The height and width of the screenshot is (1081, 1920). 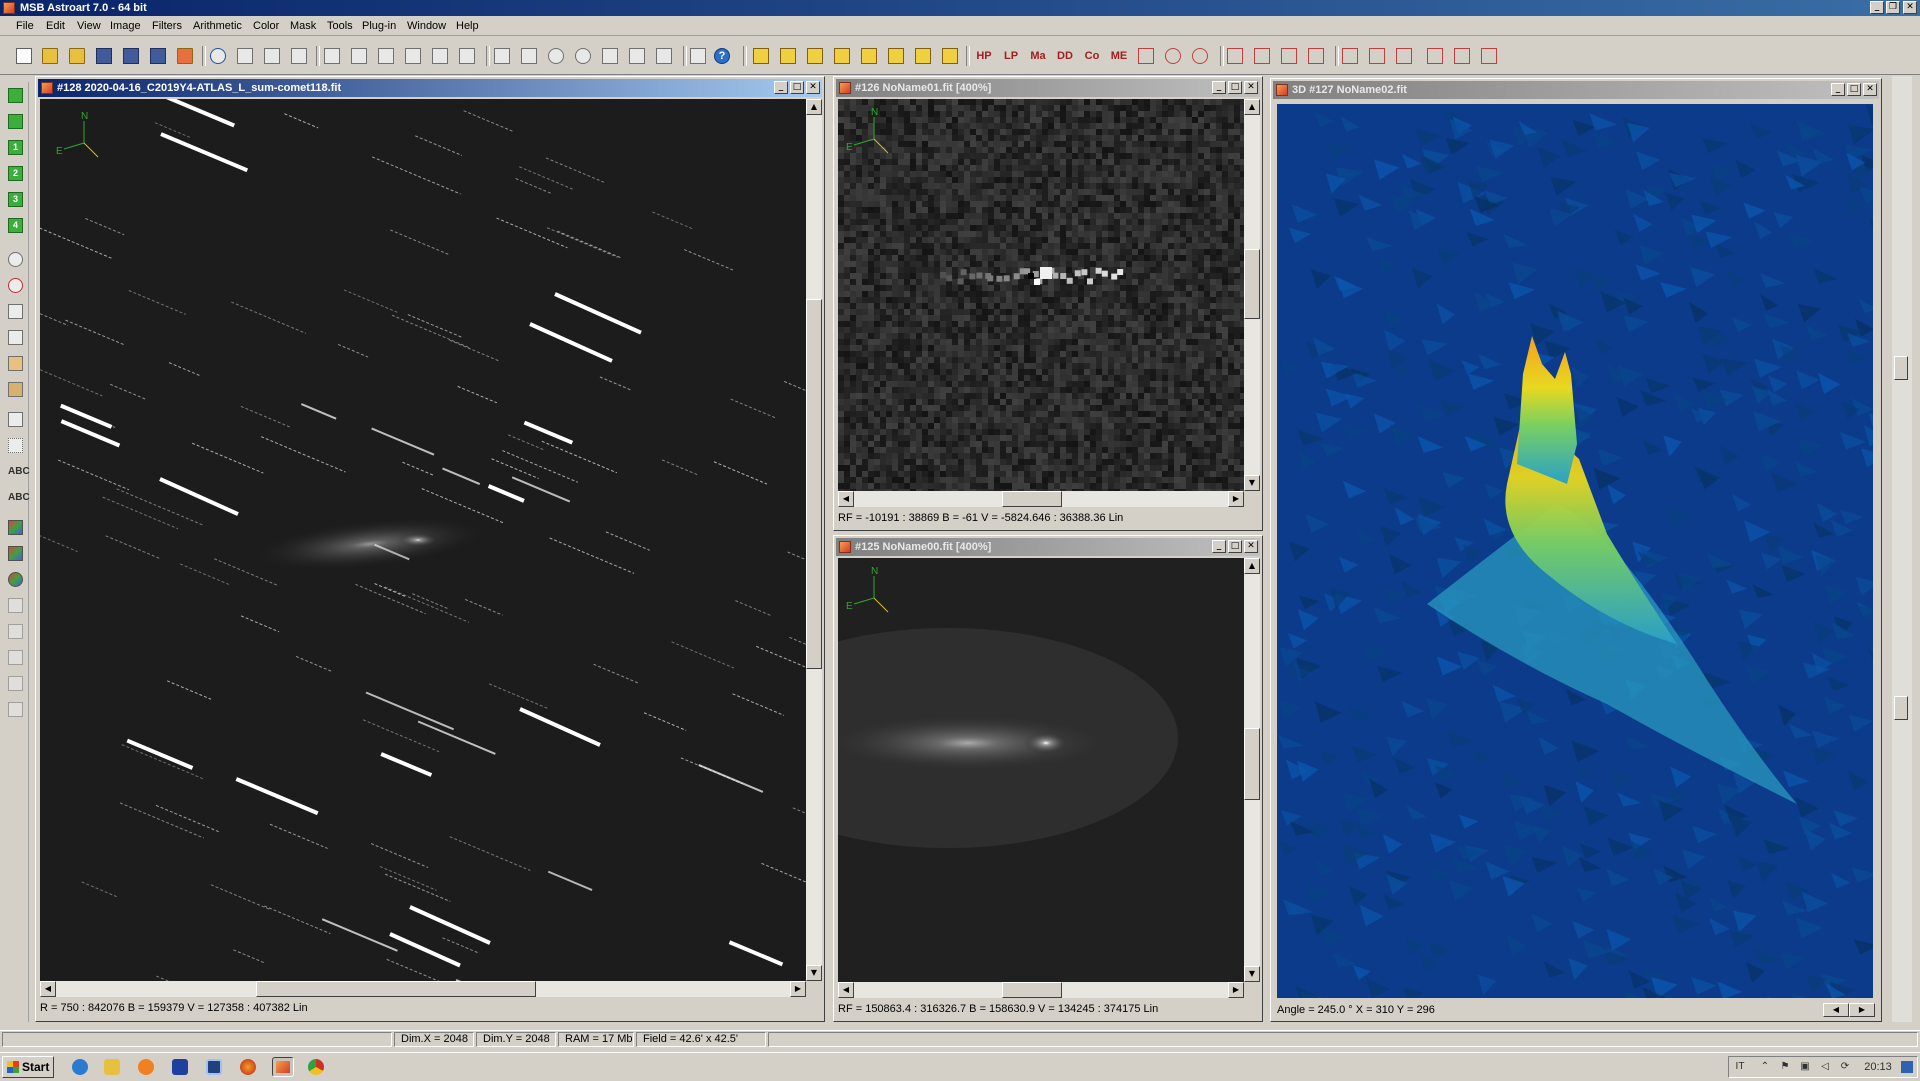 I want to click on actual-size-icon, so click(x=664, y=56).